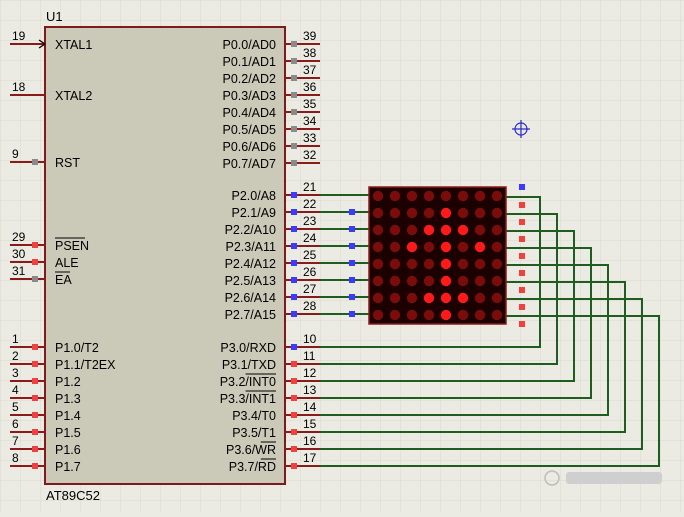 The image size is (684, 517). Describe the element at coordinates (19, 237) in the screenshot. I see `pin-number: 29` at that location.